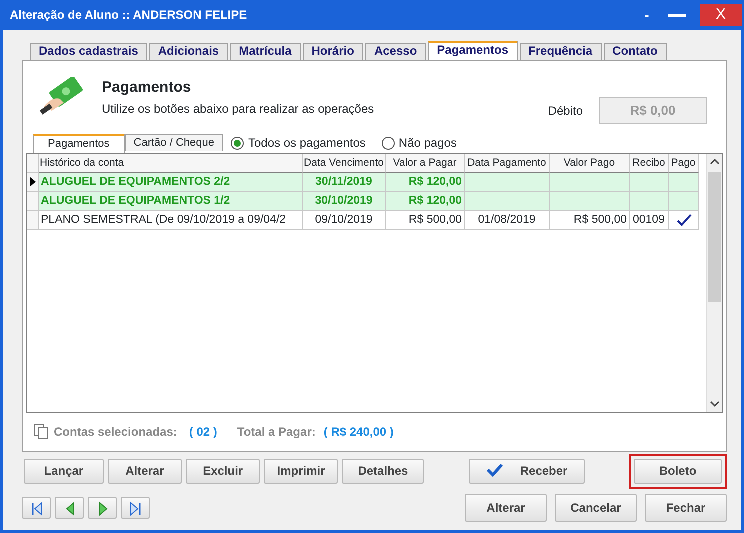 This screenshot has width=744, height=533. I want to click on column-header: Data Vencimento, so click(344, 163).